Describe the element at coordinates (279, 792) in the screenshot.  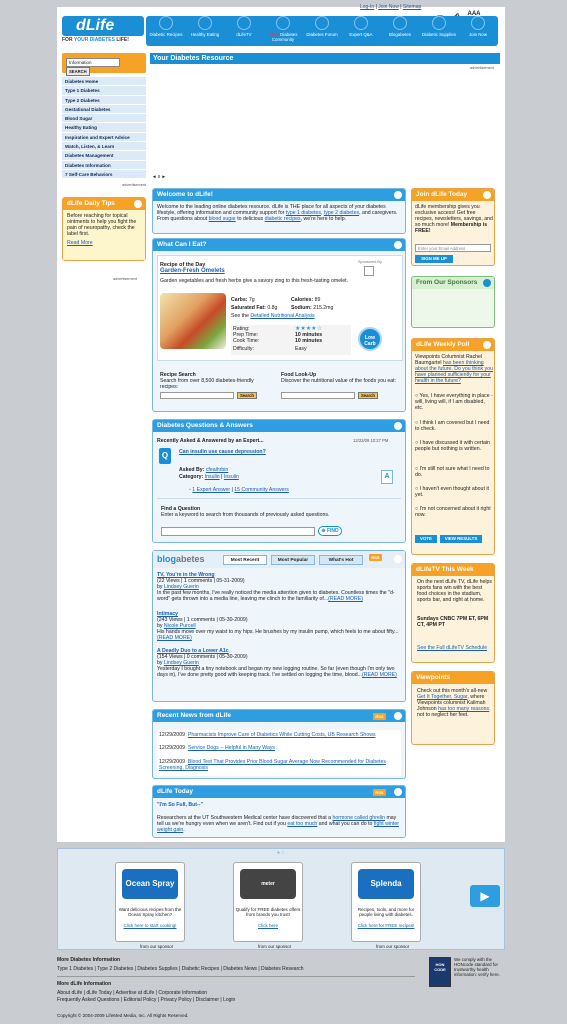
I see `today-title: dLife Today` at that location.